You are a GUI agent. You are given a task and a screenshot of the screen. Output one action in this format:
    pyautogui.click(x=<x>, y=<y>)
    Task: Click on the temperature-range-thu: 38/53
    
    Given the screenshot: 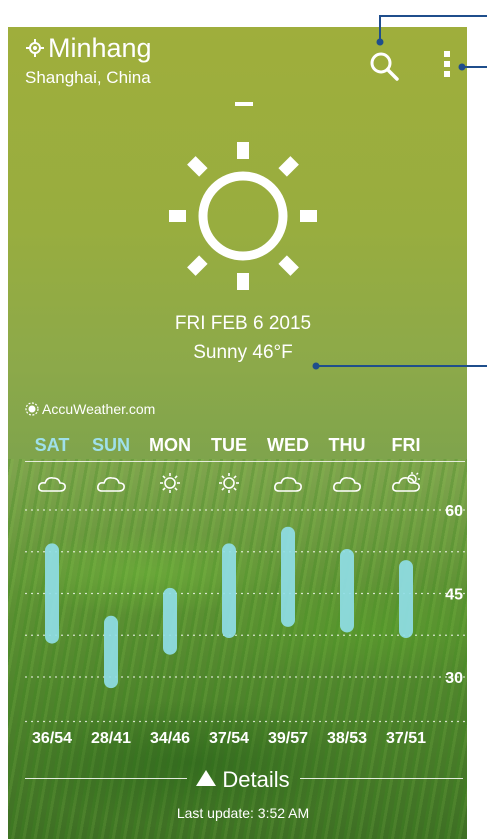 What is the action you would take?
    pyautogui.click(x=347, y=738)
    